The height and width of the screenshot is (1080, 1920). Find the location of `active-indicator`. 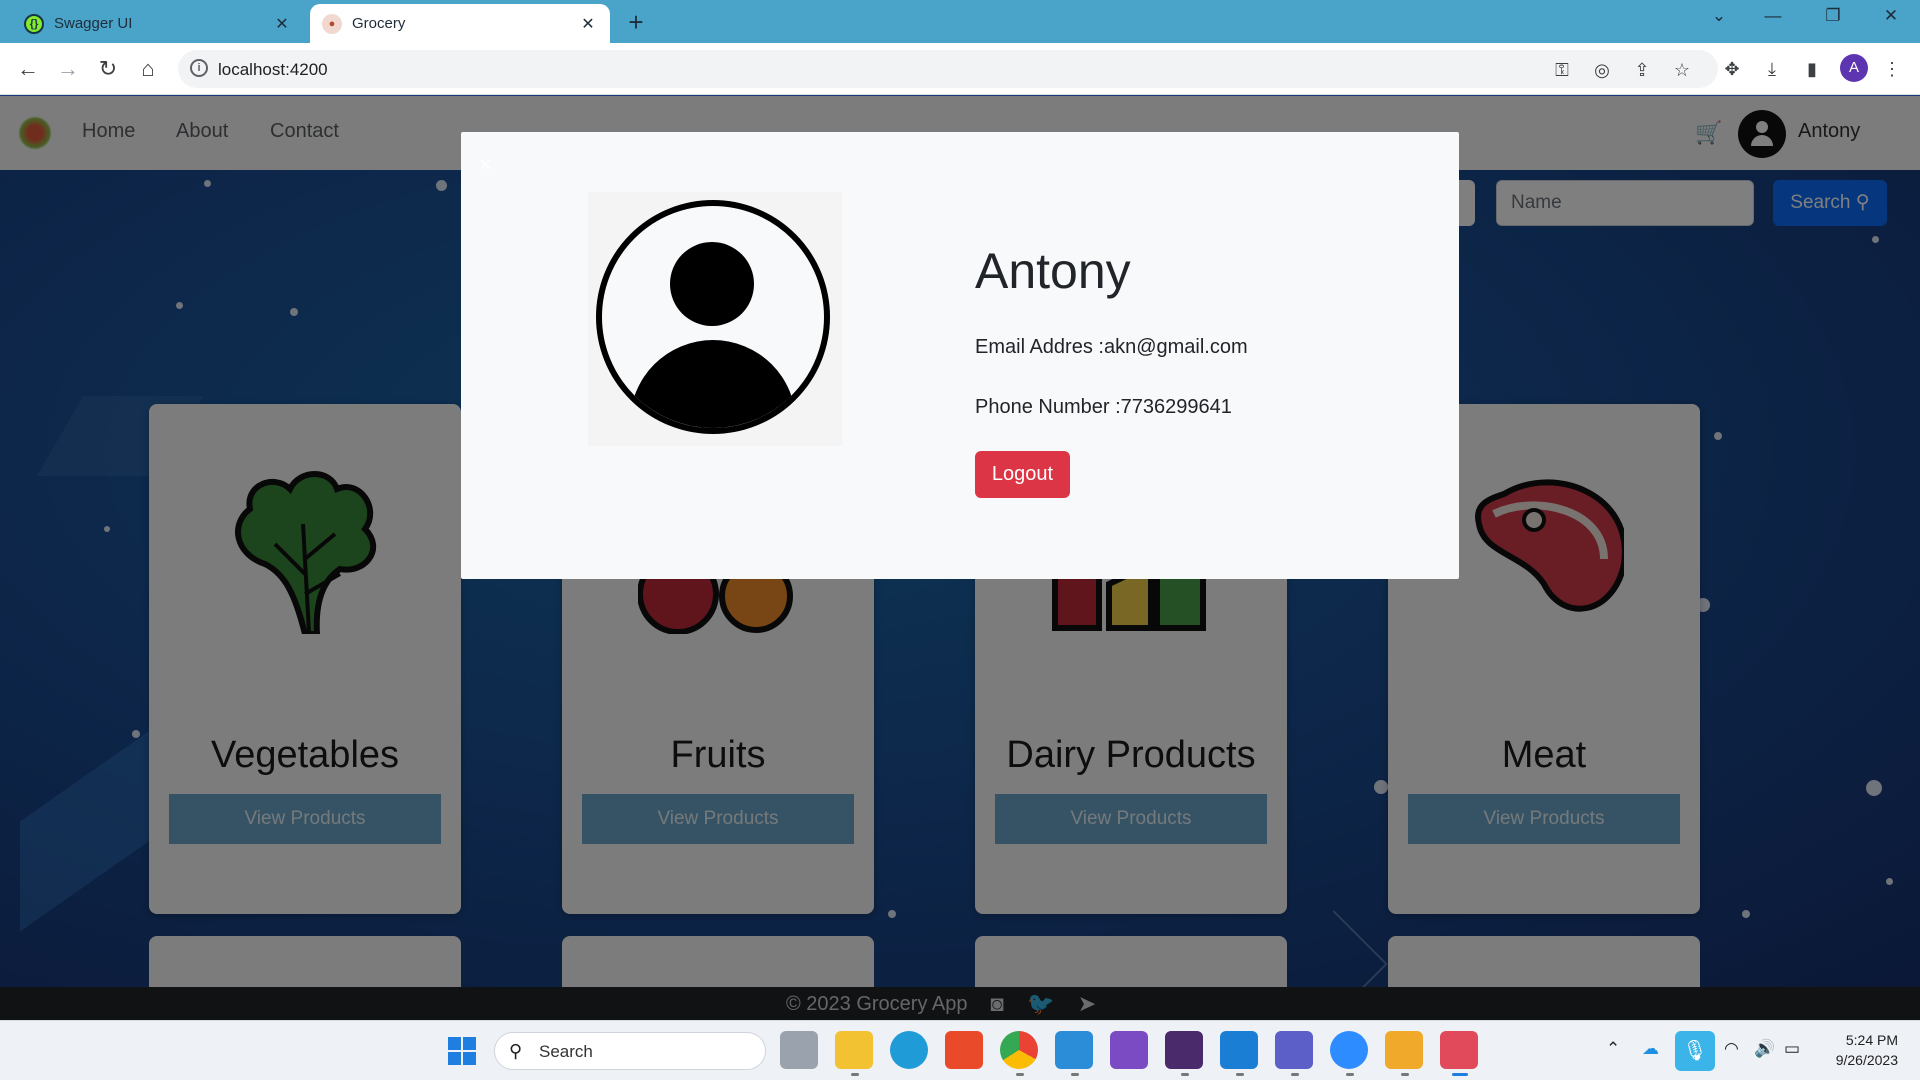

active-indicator is located at coordinates (1460, 1074).